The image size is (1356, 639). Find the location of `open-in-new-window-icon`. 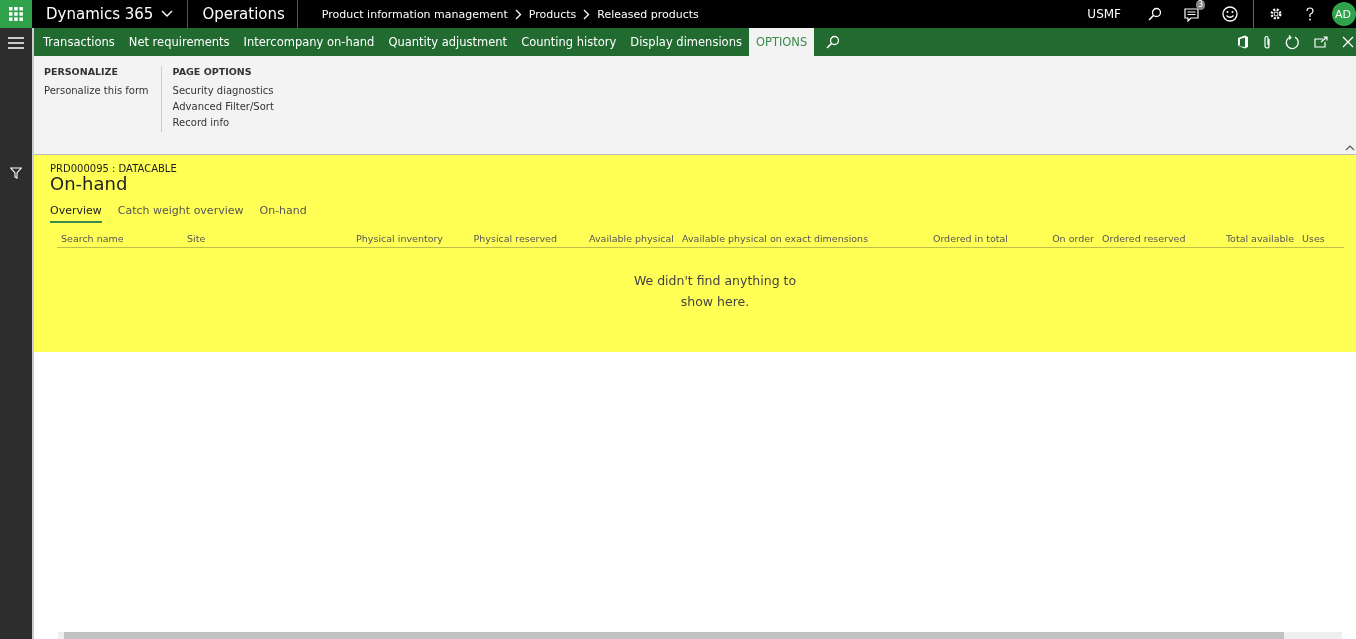

open-in-new-window-icon is located at coordinates (1321, 42).